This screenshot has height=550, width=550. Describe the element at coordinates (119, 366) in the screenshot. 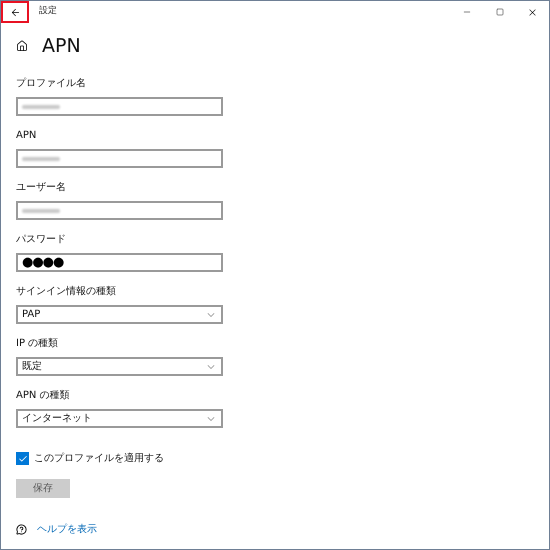

I see `dropdown: 既定` at that location.